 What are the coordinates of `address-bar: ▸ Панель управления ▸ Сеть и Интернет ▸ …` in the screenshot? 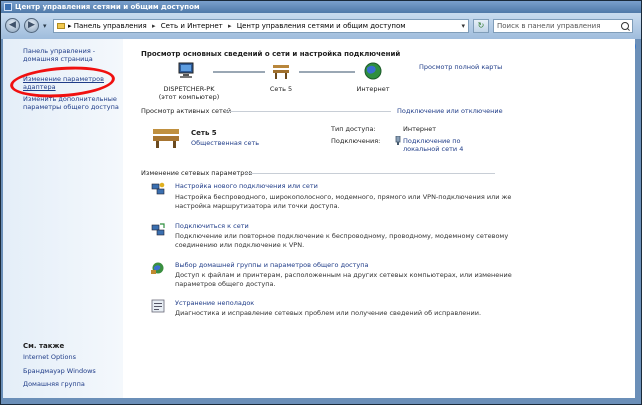 It's located at (261, 26).